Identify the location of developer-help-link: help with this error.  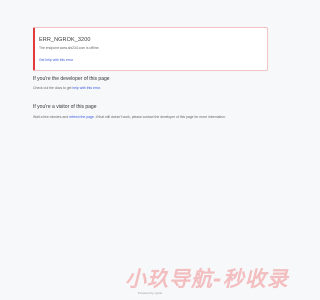
(86, 88).